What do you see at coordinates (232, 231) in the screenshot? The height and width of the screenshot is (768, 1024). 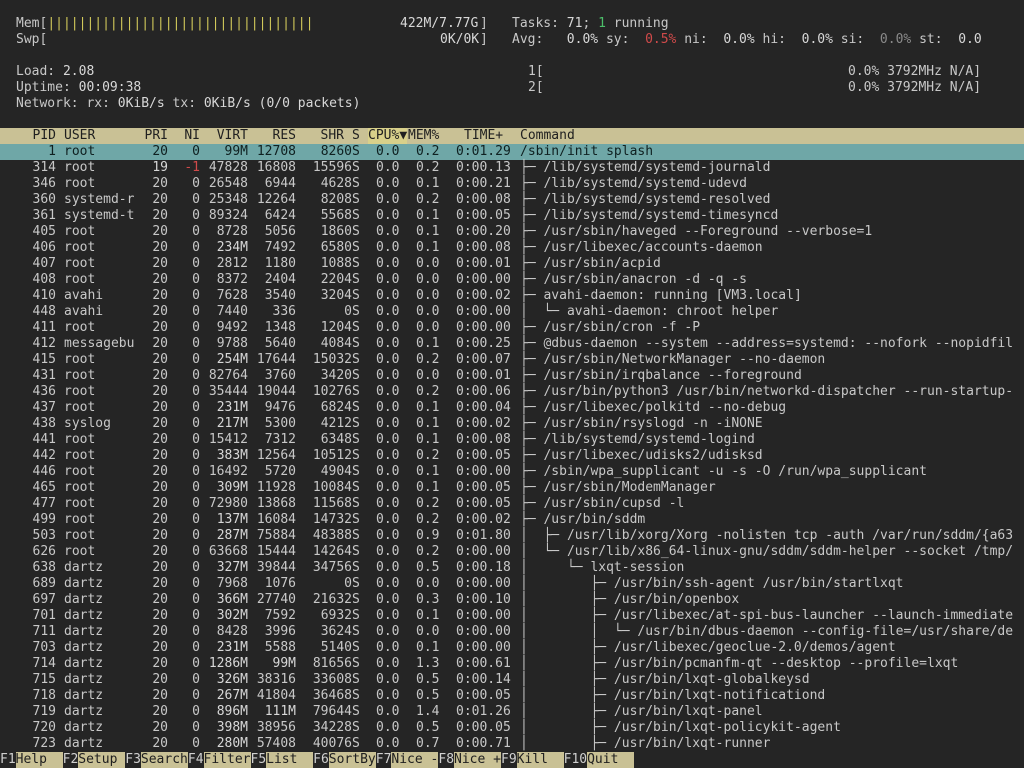 I see `process-virt: 8728` at bounding box center [232, 231].